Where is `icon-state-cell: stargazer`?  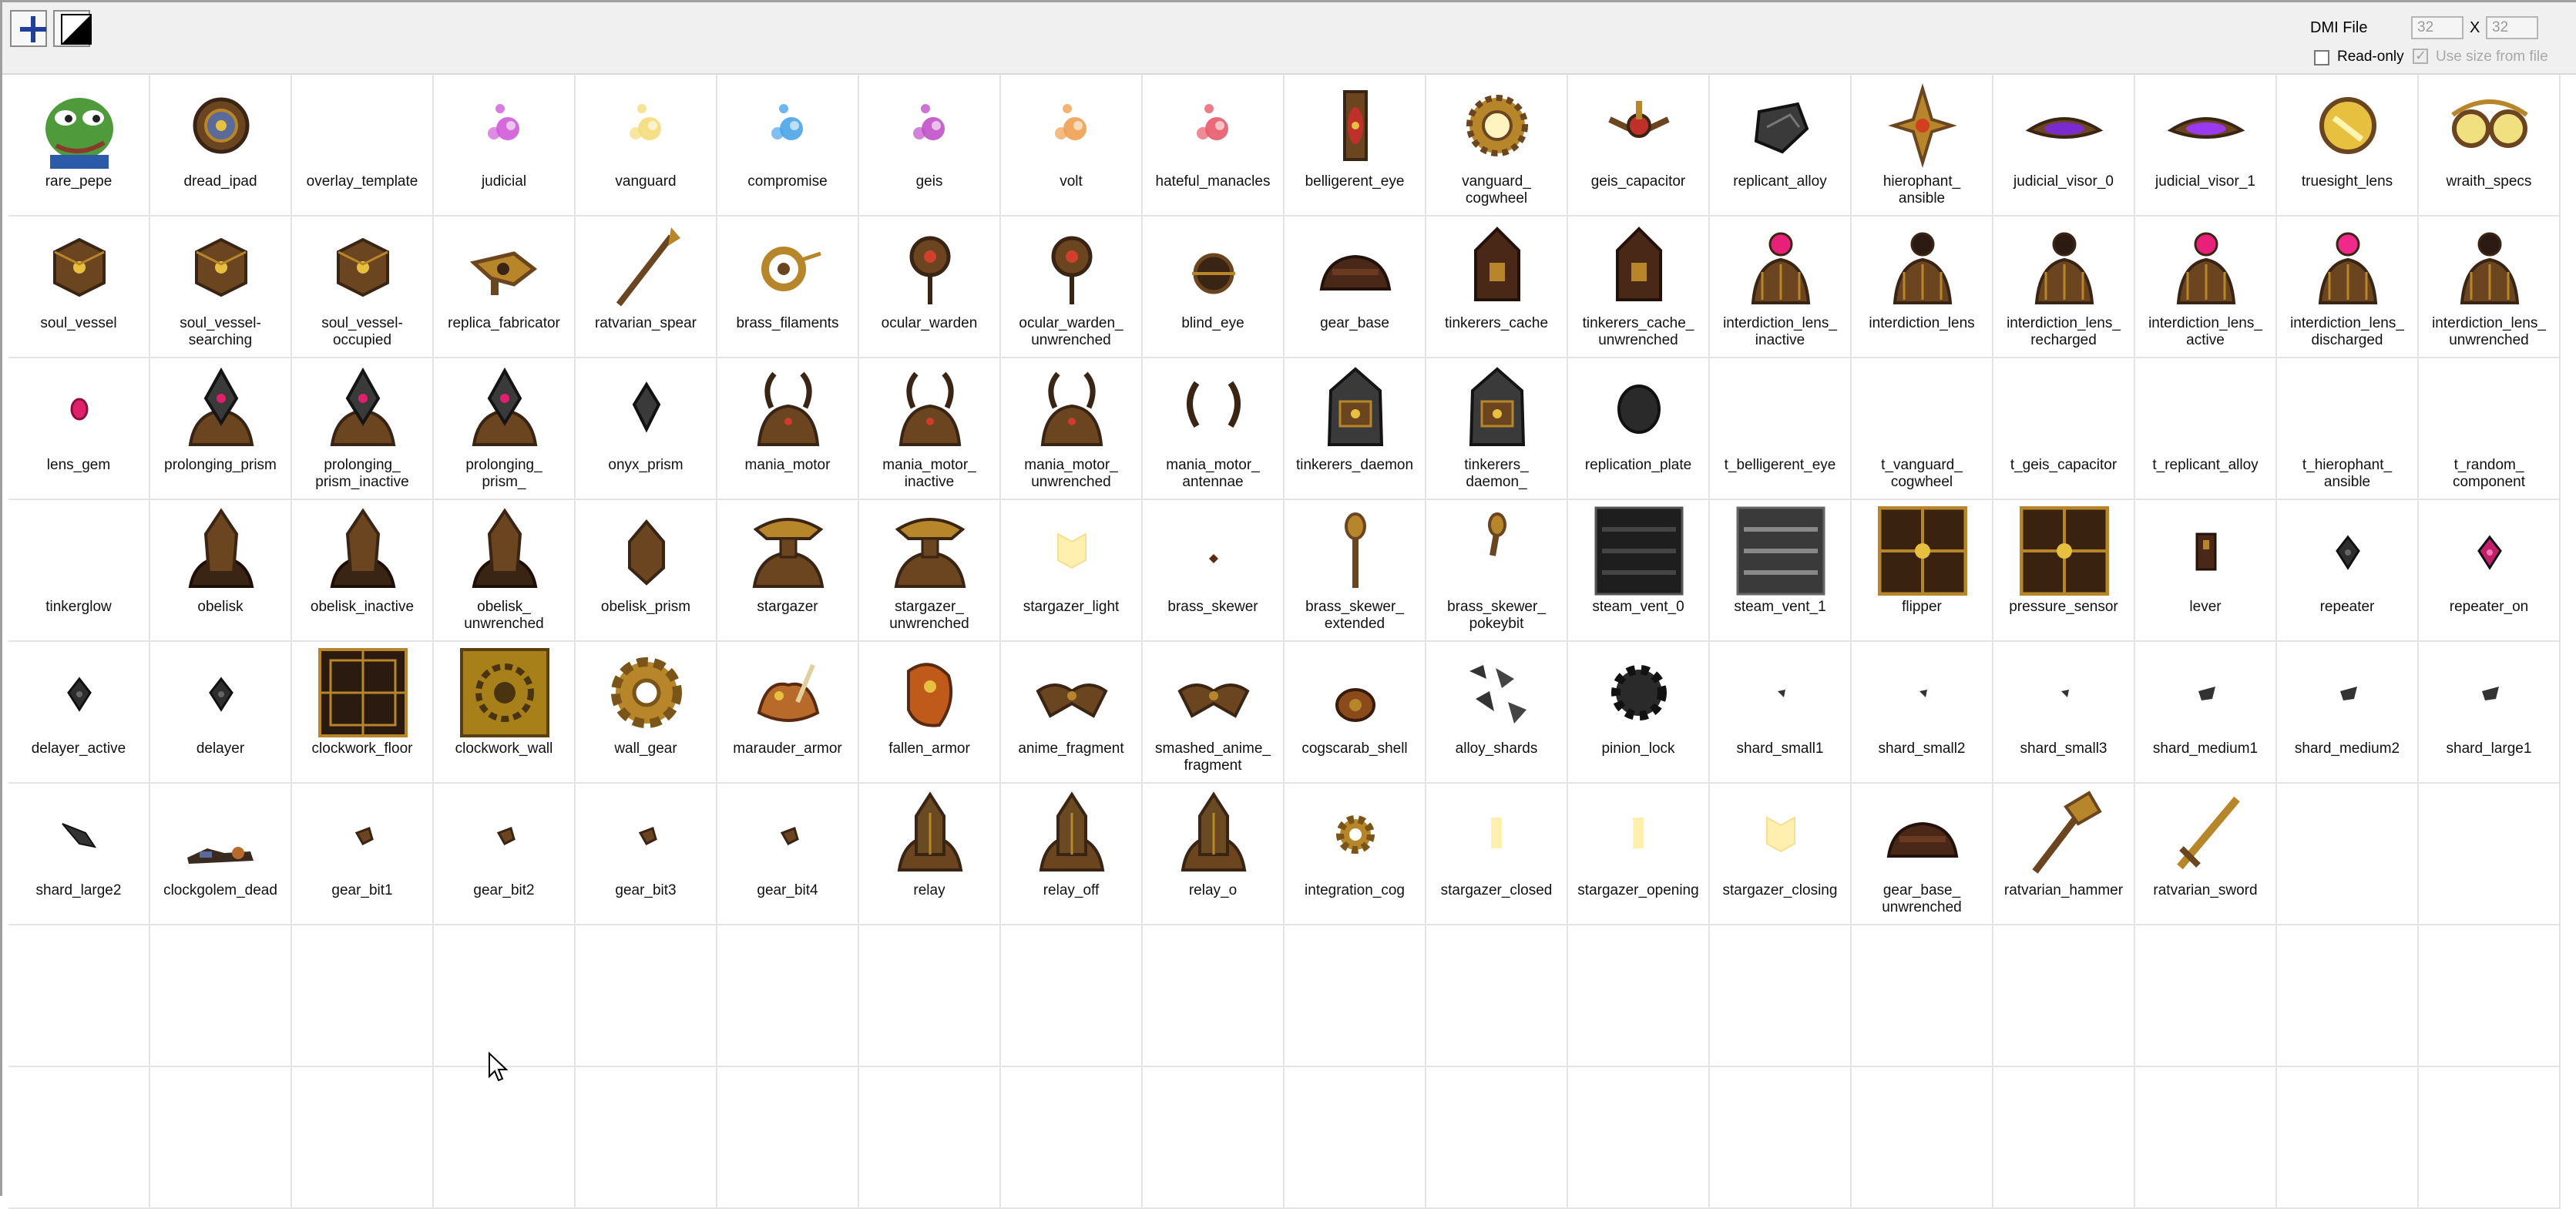 icon-state-cell: stargazer is located at coordinates (788, 571).